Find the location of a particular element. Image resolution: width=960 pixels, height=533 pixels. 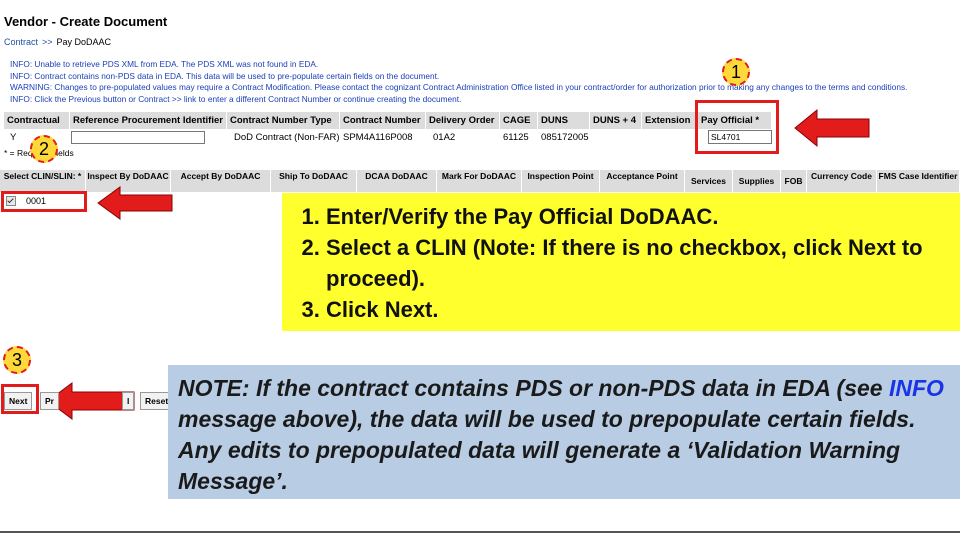

breadcrumb-contract-link: Contract is located at coordinates (21, 42).